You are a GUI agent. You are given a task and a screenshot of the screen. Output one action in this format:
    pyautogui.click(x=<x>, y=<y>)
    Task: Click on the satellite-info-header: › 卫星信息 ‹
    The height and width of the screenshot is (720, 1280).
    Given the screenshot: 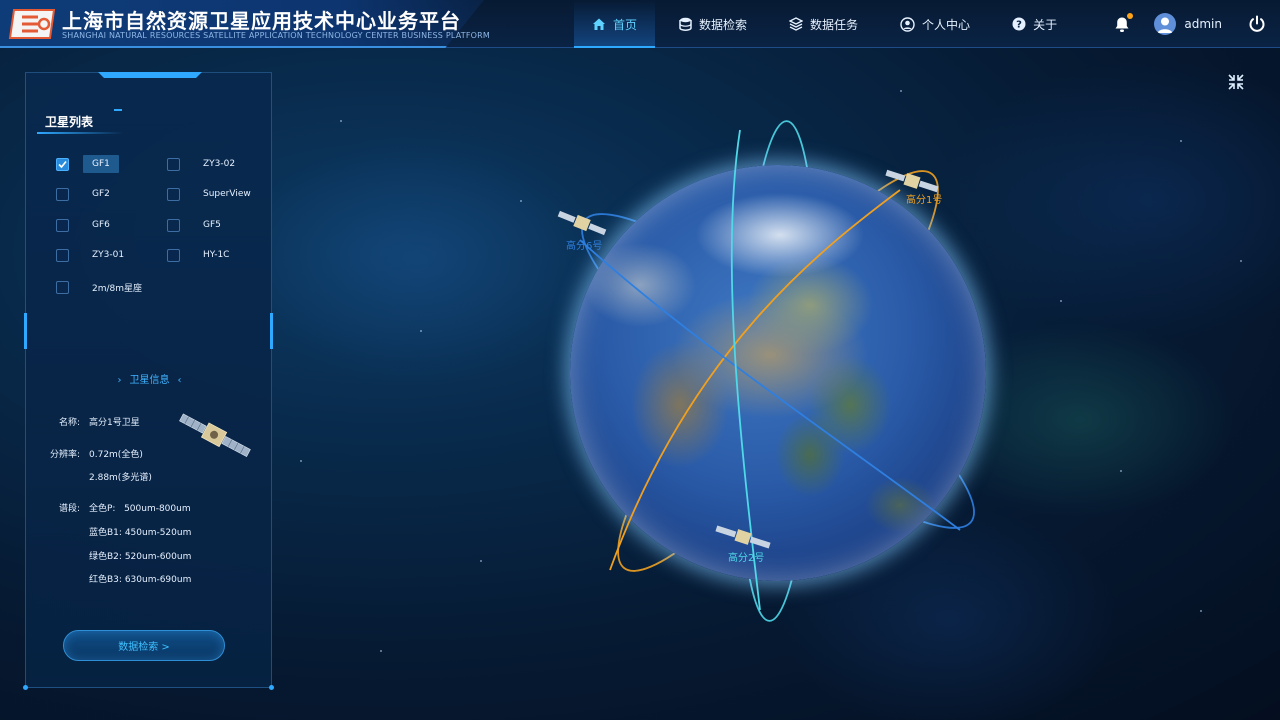 What is the action you would take?
    pyautogui.click(x=149, y=378)
    